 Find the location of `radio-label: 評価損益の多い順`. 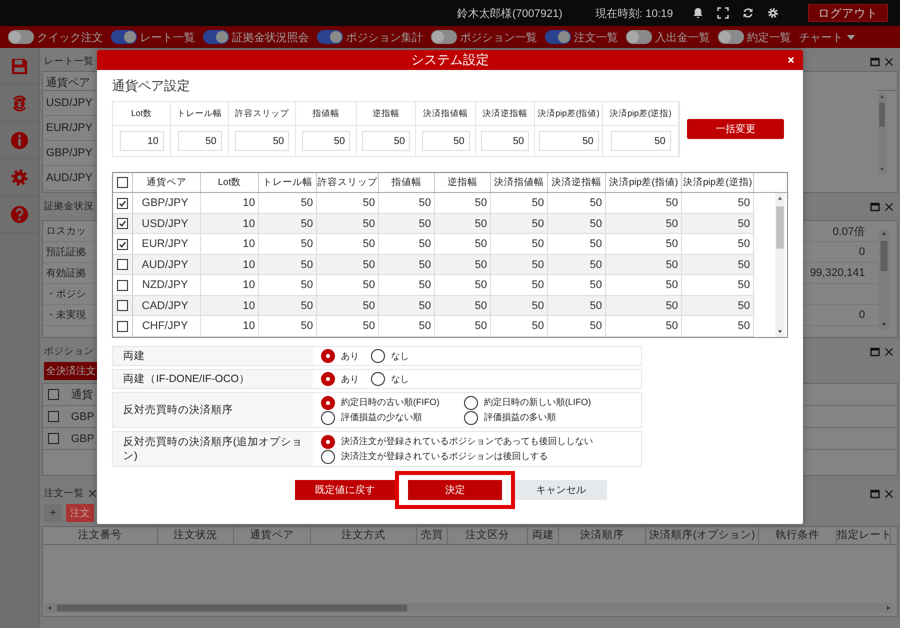

radio-label: 評価損益の多い順 is located at coordinates (520, 417).